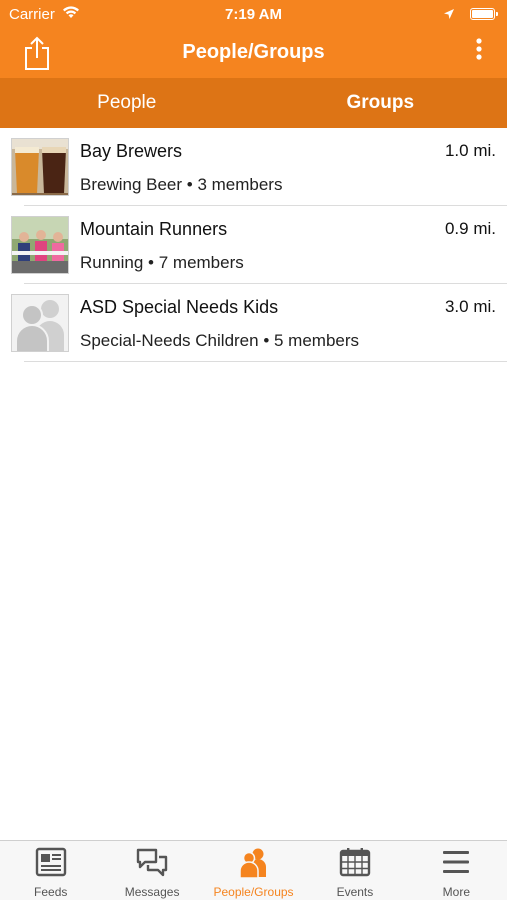 The image size is (507, 900). What do you see at coordinates (220, 340) in the screenshot?
I see `group-subtitle: Special-Needs Children • 5 members` at bounding box center [220, 340].